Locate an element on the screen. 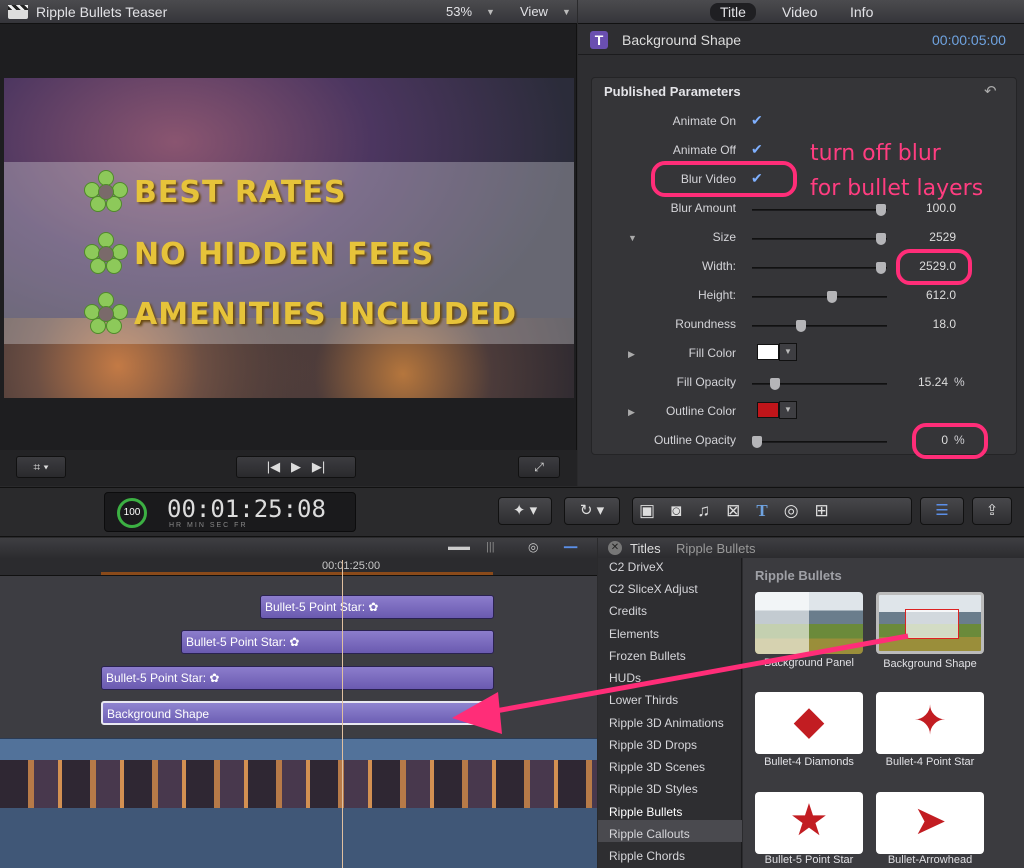 The image size is (1024, 868). param-label: Animate Off is located at coordinates (704, 150).